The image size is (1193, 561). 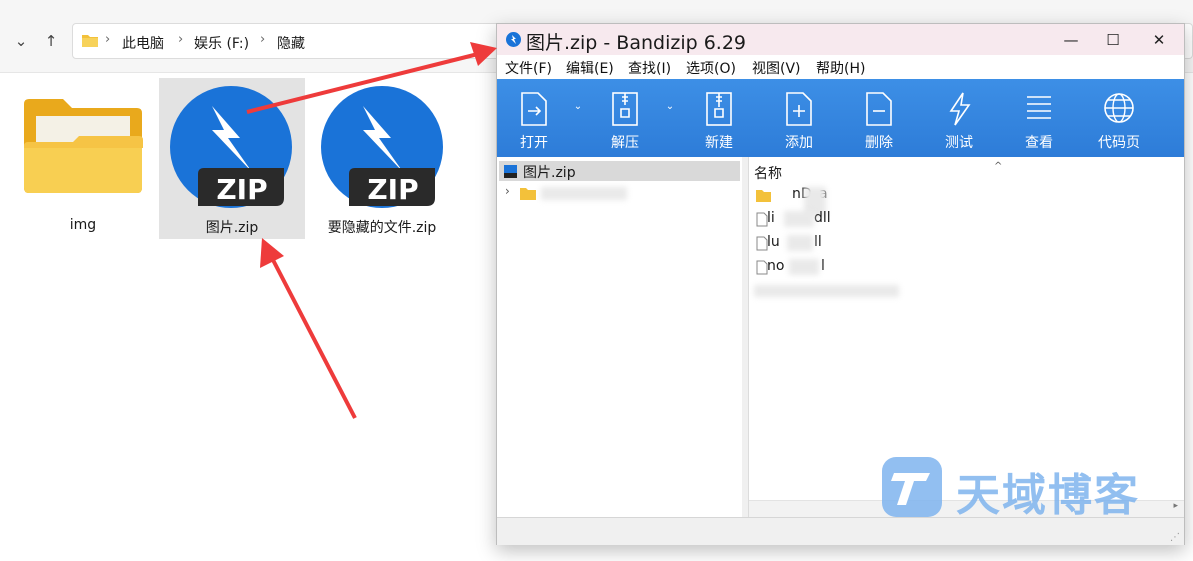 I want to click on file-item-zip-selected: ZIP 图片.zip, so click(x=232, y=158).